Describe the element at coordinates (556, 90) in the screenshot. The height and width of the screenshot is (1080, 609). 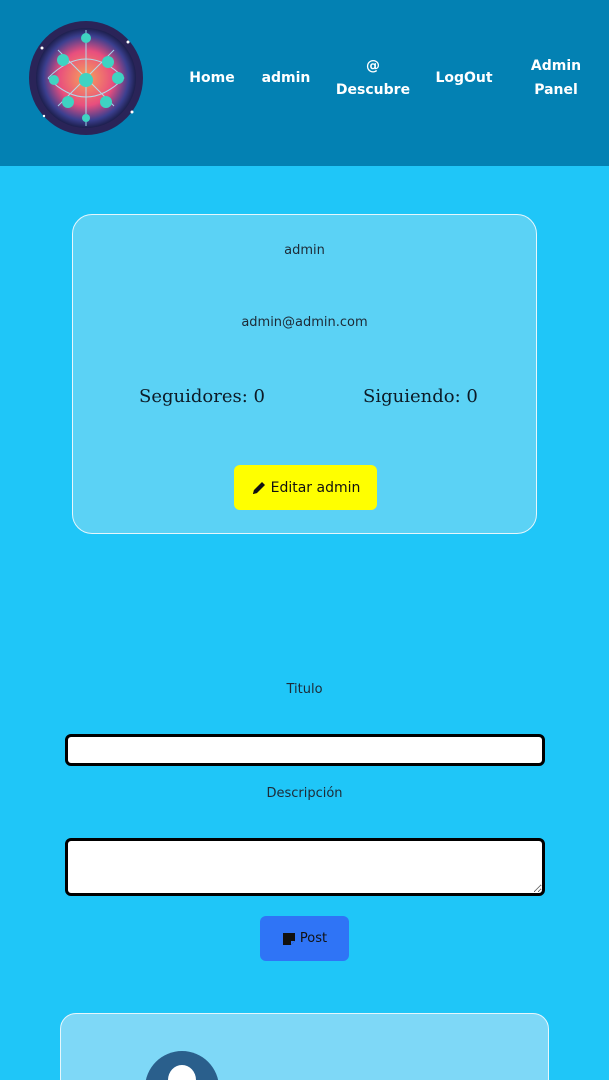
I see `admin-panel-label-line2: Panel` at that location.